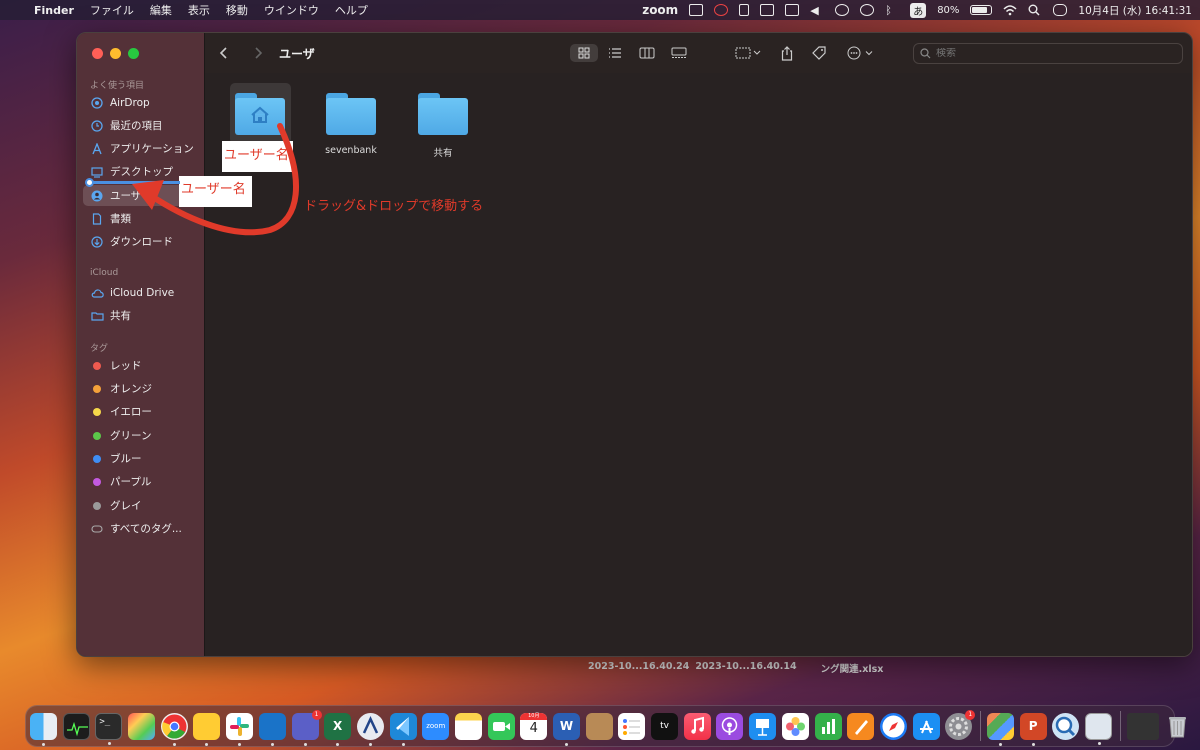 The image size is (1200, 750). I want to click on screenshot-app-dock-icon, so click(1098, 728).